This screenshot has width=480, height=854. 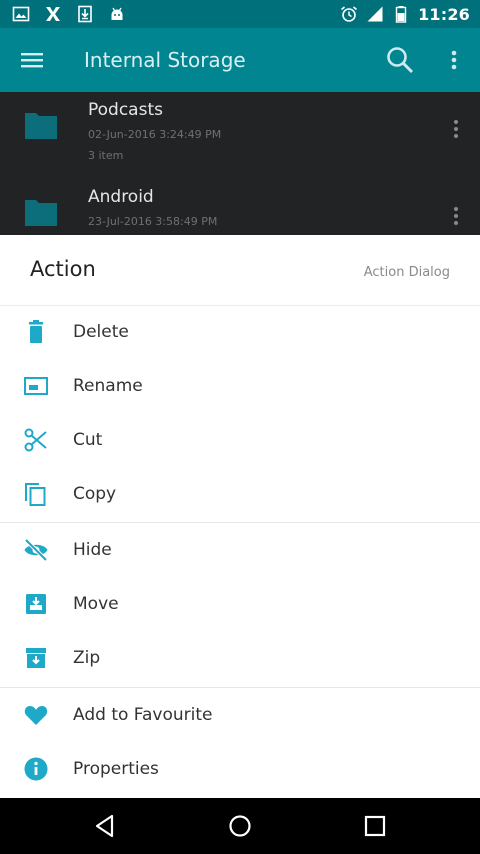 What do you see at coordinates (240, 494) in the screenshot?
I see `action-copy: Copy` at bounding box center [240, 494].